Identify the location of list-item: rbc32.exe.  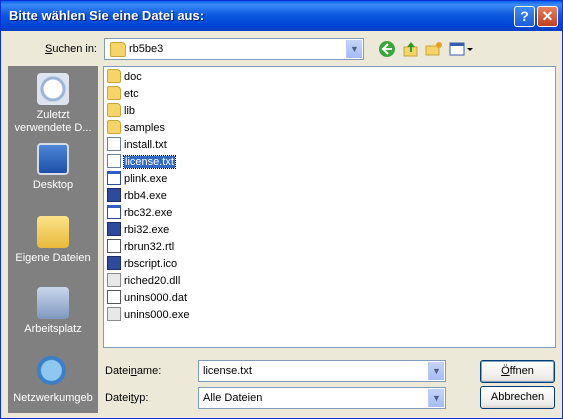
(139, 213).